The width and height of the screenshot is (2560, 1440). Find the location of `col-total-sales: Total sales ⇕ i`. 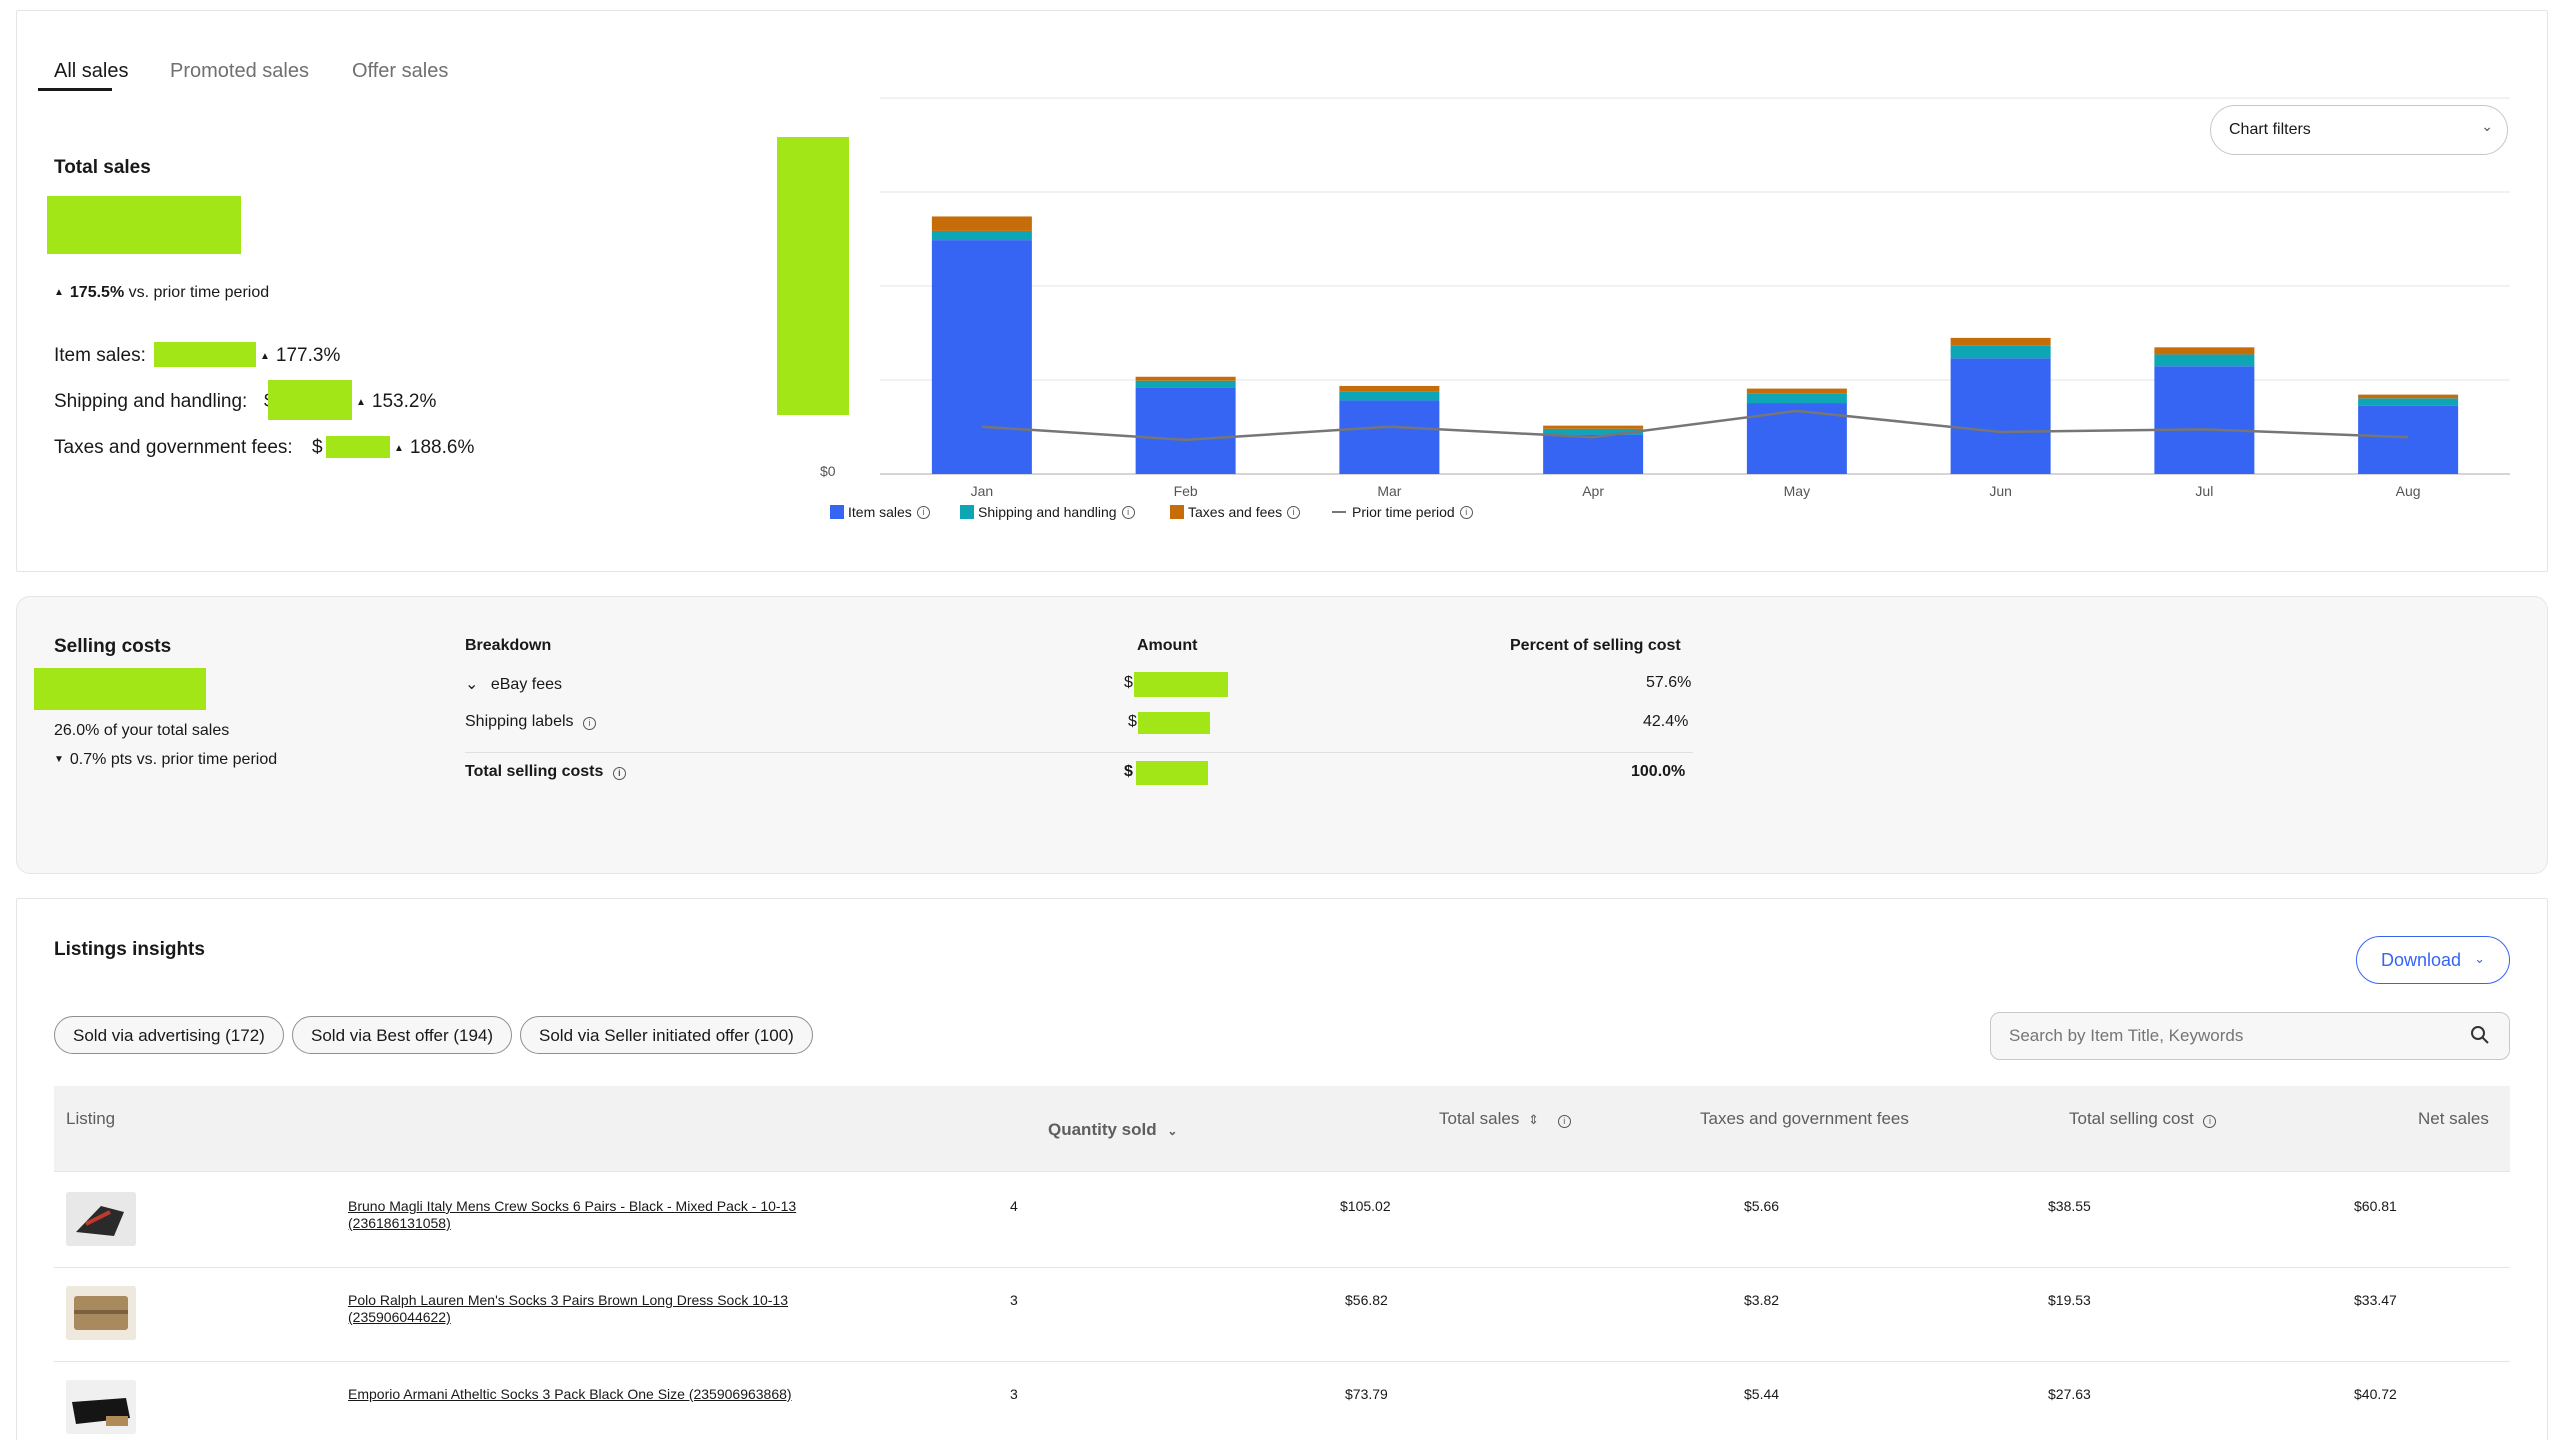

col-total-sales: Total sales ⇕ i is located at coordinates (1505, 1119).